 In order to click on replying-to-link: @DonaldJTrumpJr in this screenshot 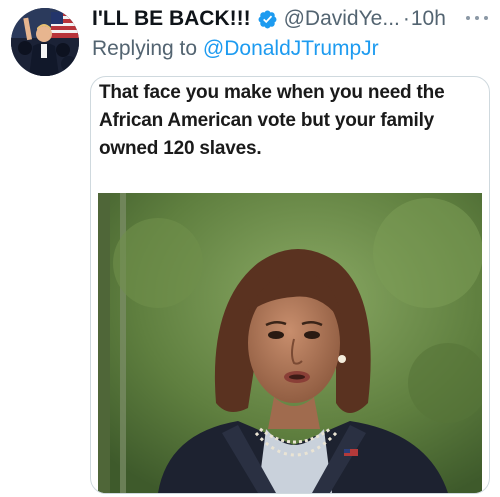, I will do `click(291, 48)`.